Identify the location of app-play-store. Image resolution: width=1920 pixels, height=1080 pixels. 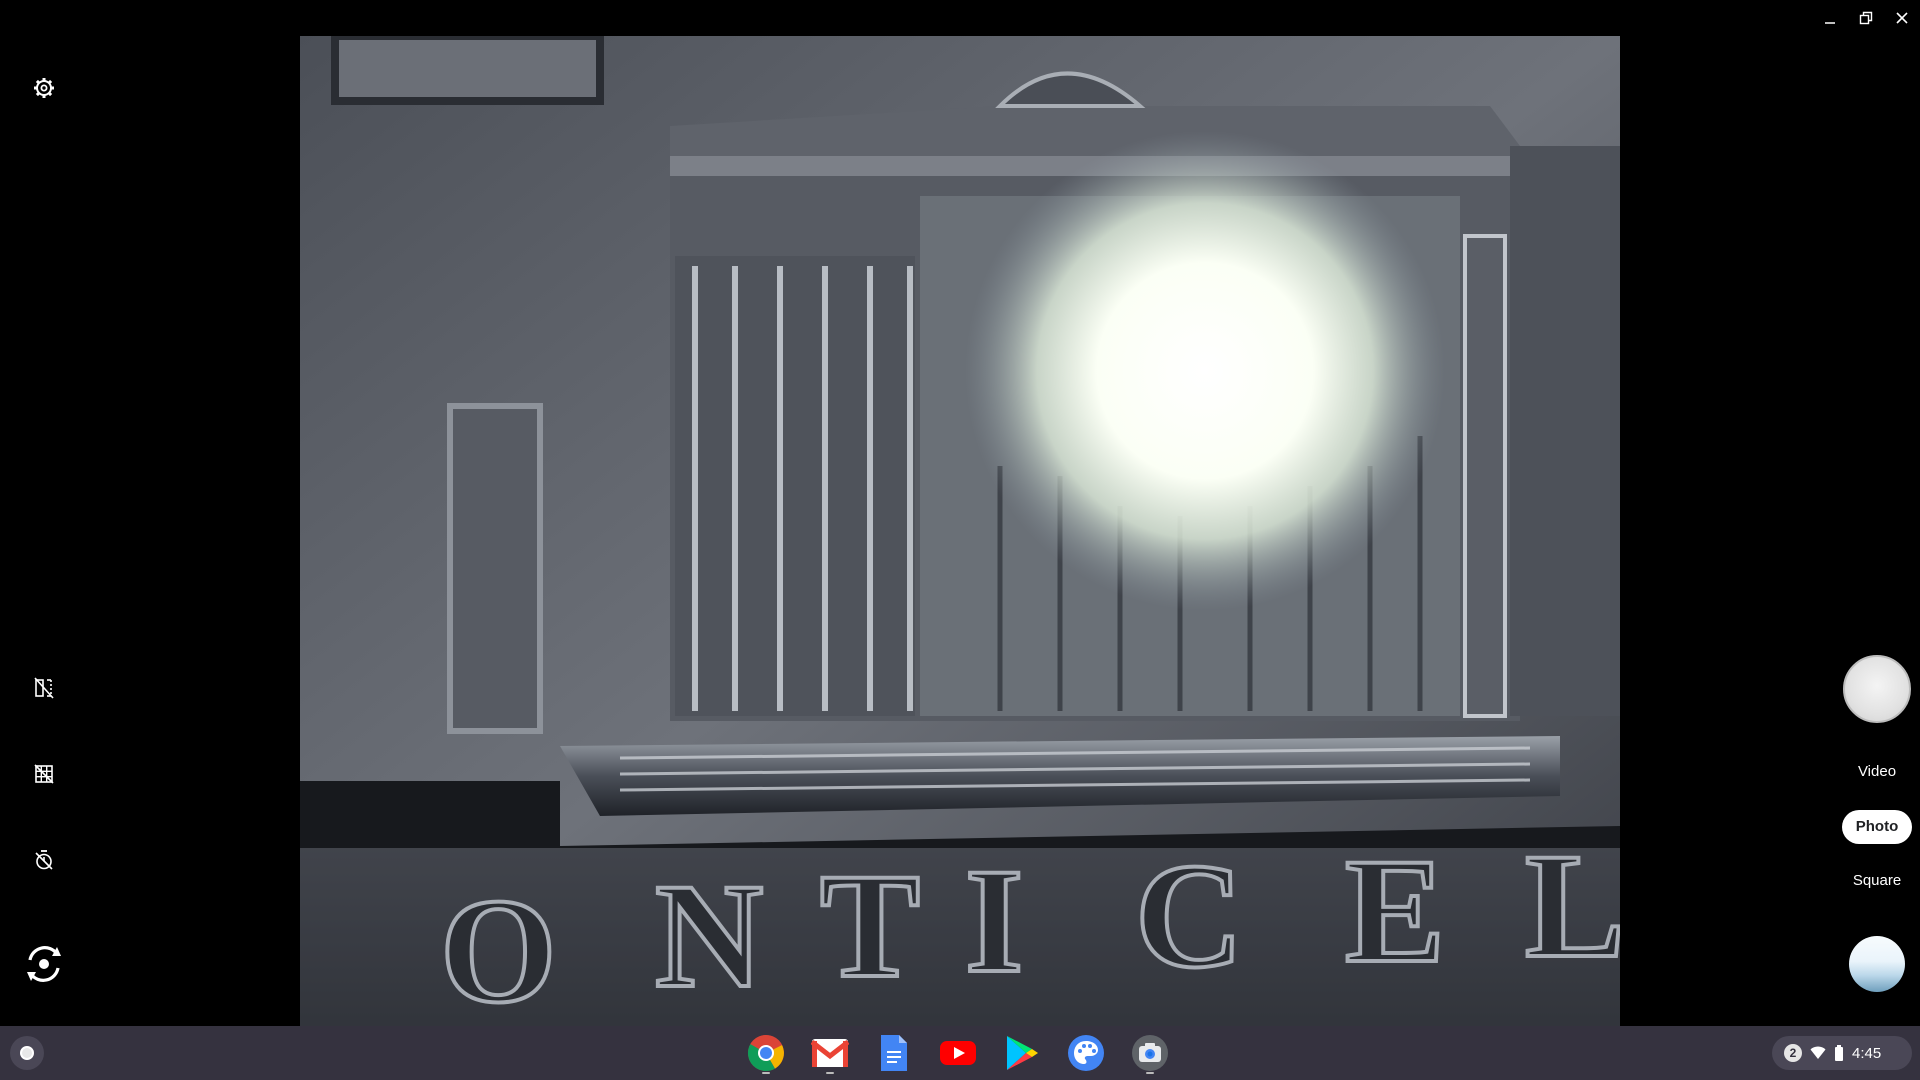
(1022, 1053).